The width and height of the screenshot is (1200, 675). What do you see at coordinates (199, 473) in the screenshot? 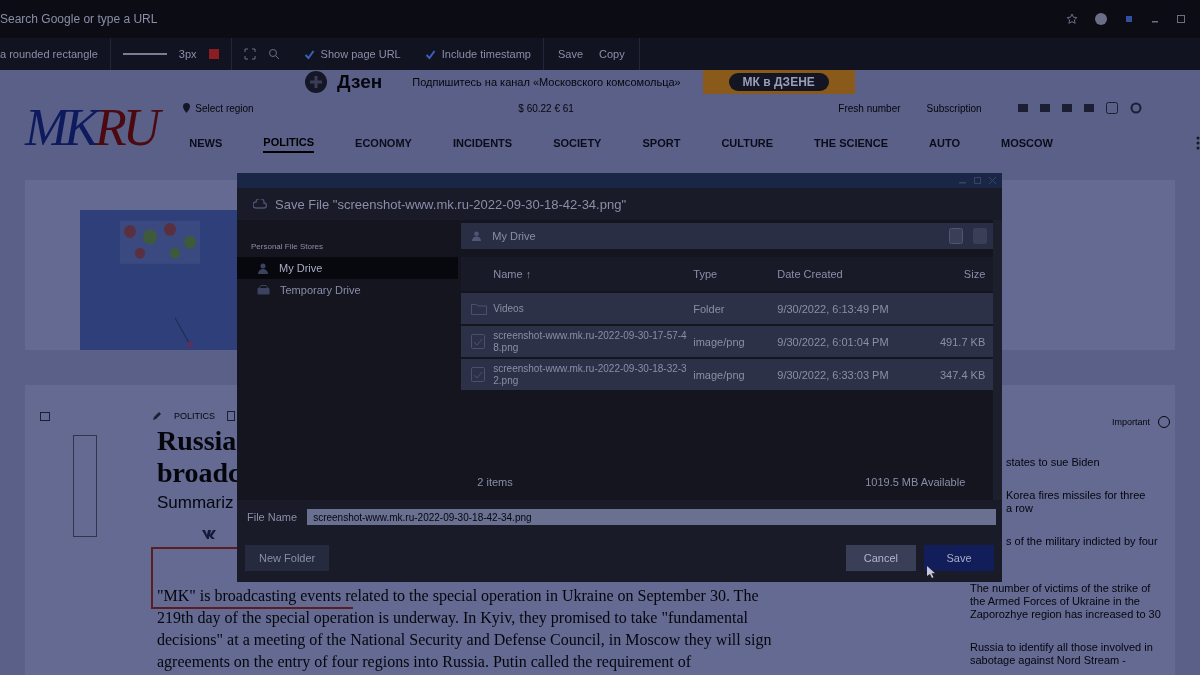
I see `article-title: broadc` at bounding box center [199, 473].